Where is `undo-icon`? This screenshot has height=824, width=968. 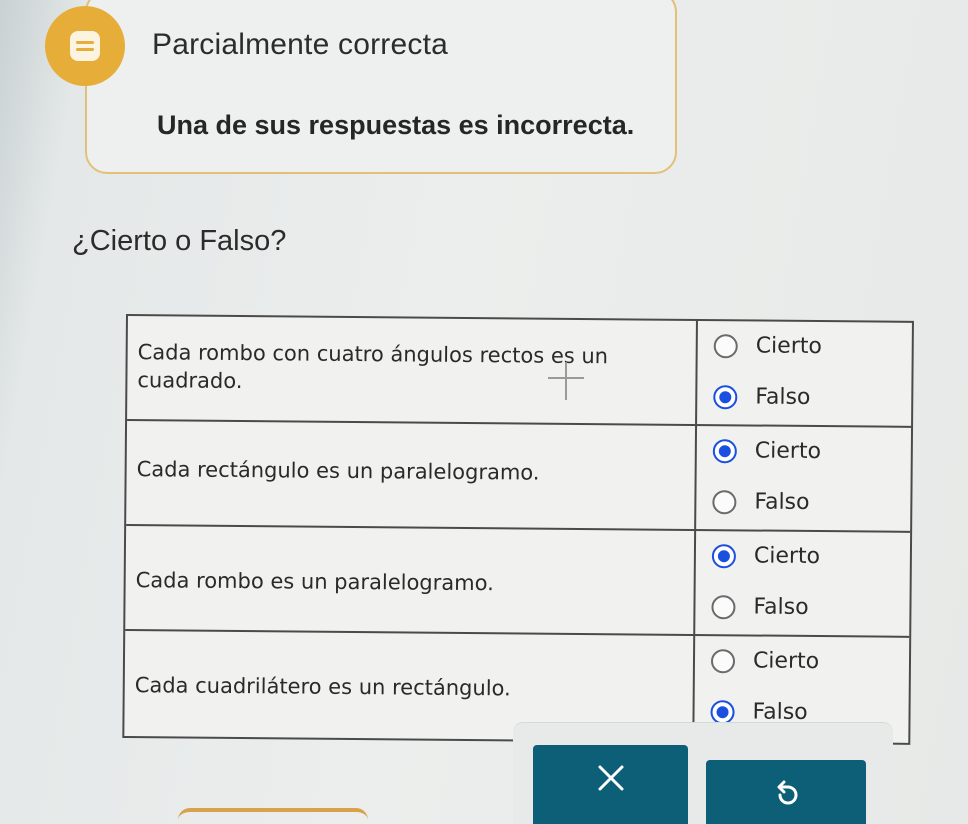 undo-icon is located at coordinates (787, 792).